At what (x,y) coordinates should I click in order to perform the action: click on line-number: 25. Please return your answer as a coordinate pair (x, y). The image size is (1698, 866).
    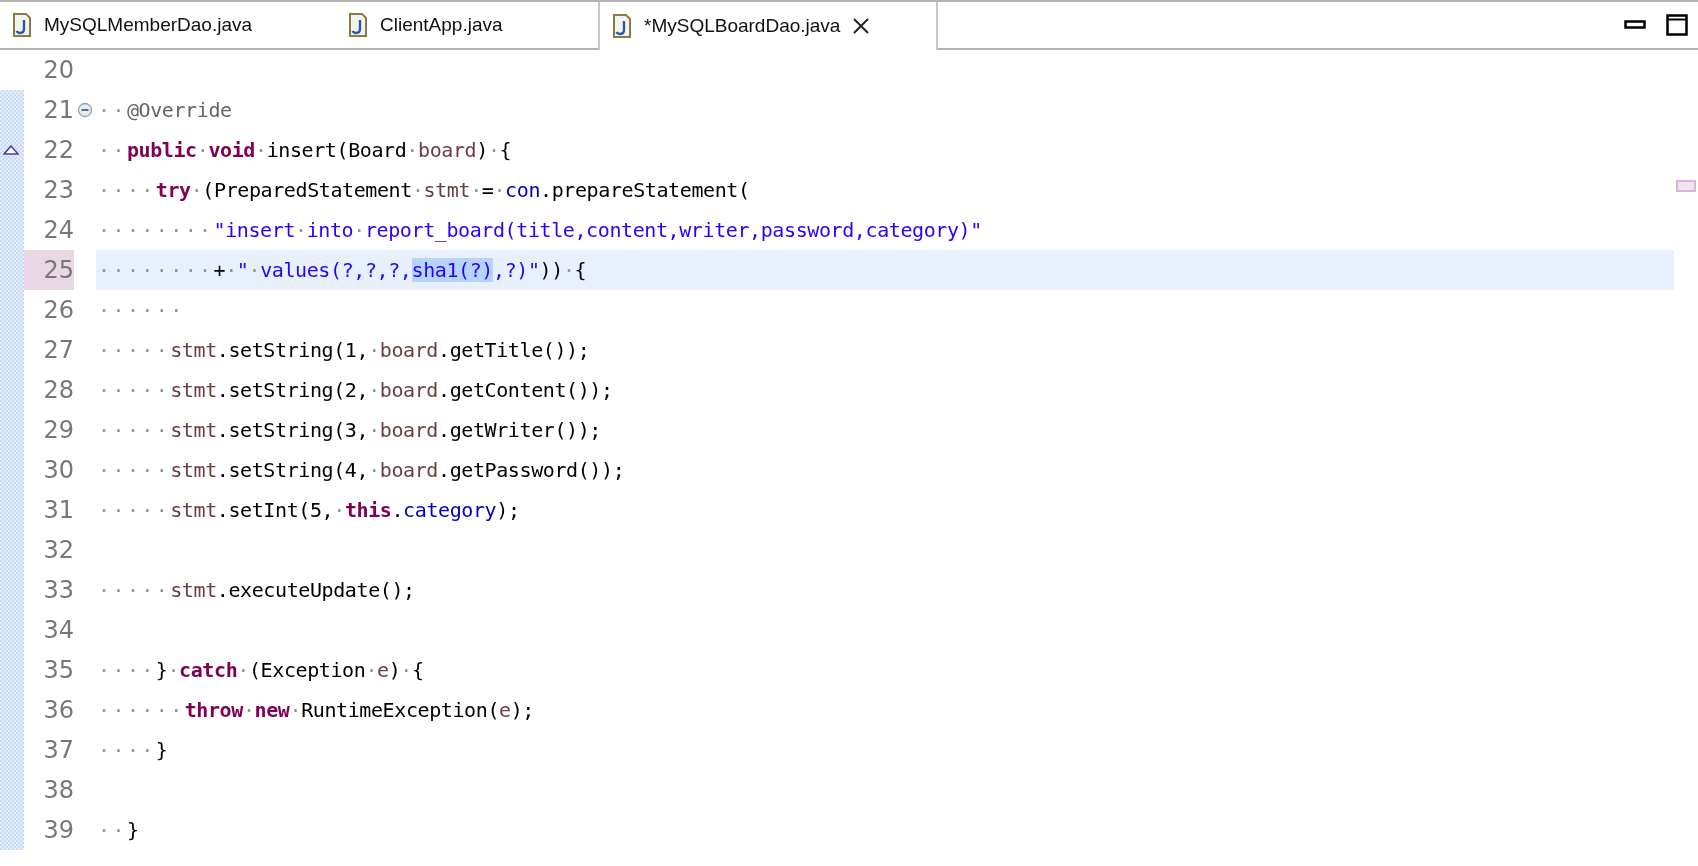
    Looking at the image, I should click on (49, 270).